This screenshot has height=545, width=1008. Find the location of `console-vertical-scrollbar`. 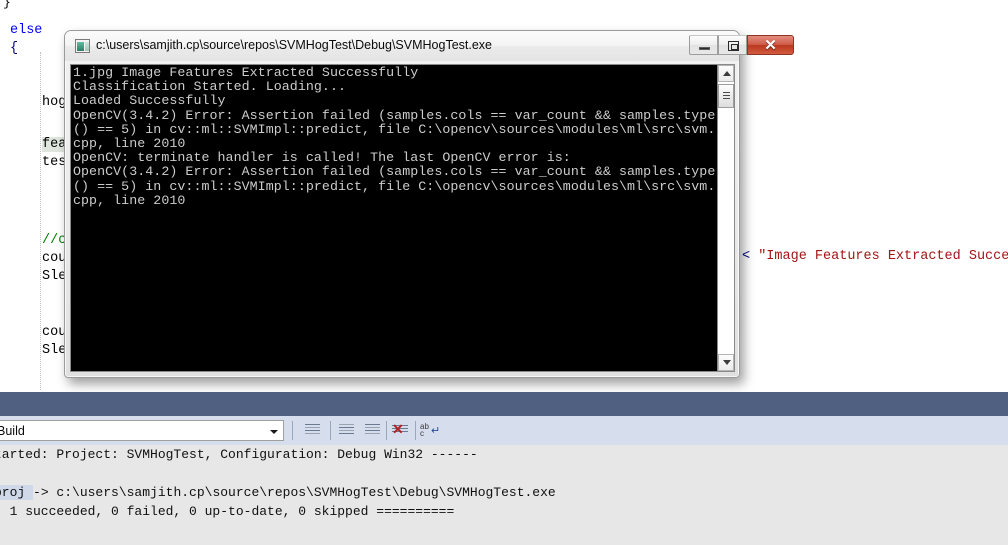

console-vertical-scrollbar is located at coordinates (725, 218).